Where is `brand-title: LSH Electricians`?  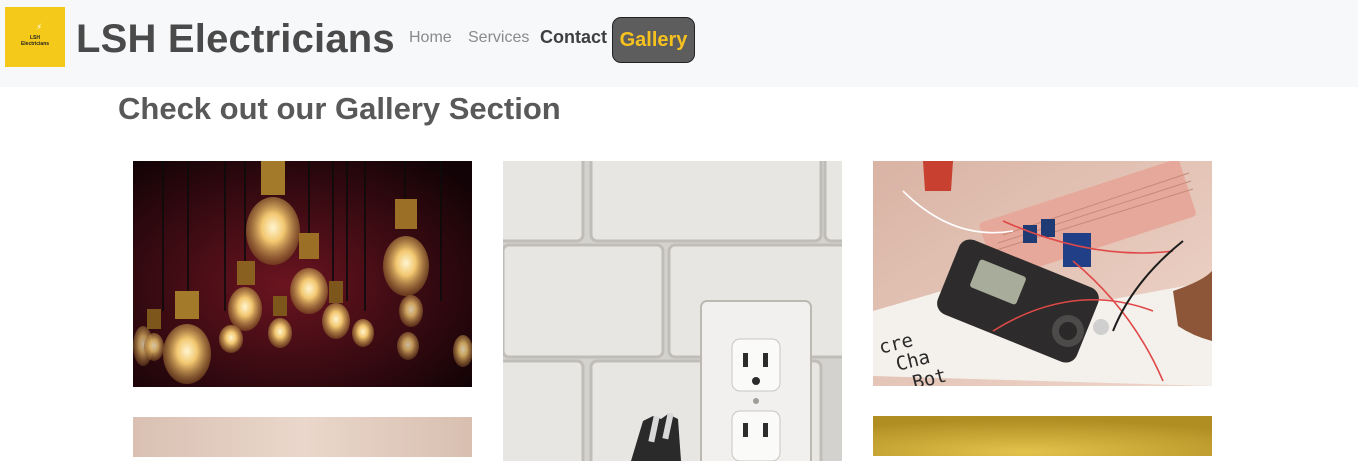 brand-title: LSH Electricians is located at coordinates (235, 39).